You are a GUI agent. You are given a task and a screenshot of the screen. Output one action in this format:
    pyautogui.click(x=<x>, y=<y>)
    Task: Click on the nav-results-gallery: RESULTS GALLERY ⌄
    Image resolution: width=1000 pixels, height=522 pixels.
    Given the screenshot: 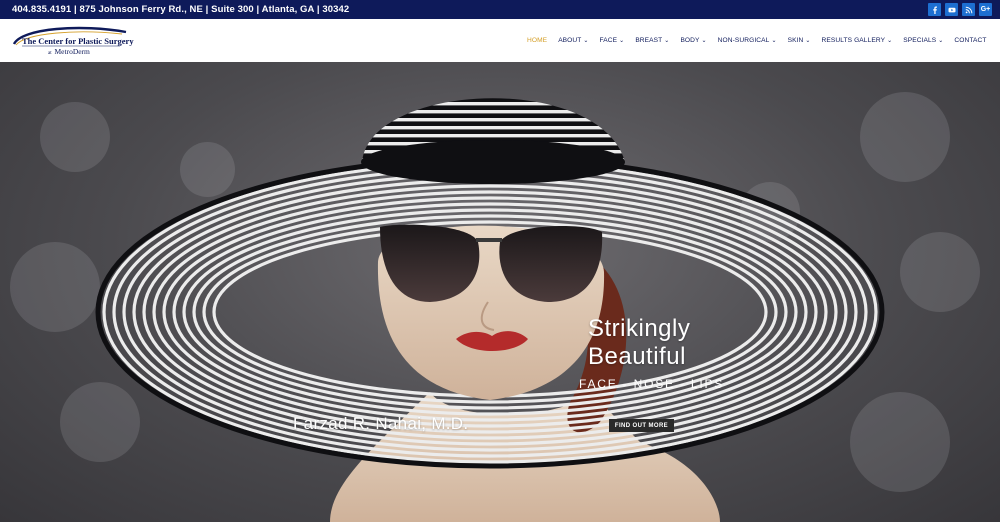 What is the action you would take?
    pyautogui.click(x=857, y=40)
    